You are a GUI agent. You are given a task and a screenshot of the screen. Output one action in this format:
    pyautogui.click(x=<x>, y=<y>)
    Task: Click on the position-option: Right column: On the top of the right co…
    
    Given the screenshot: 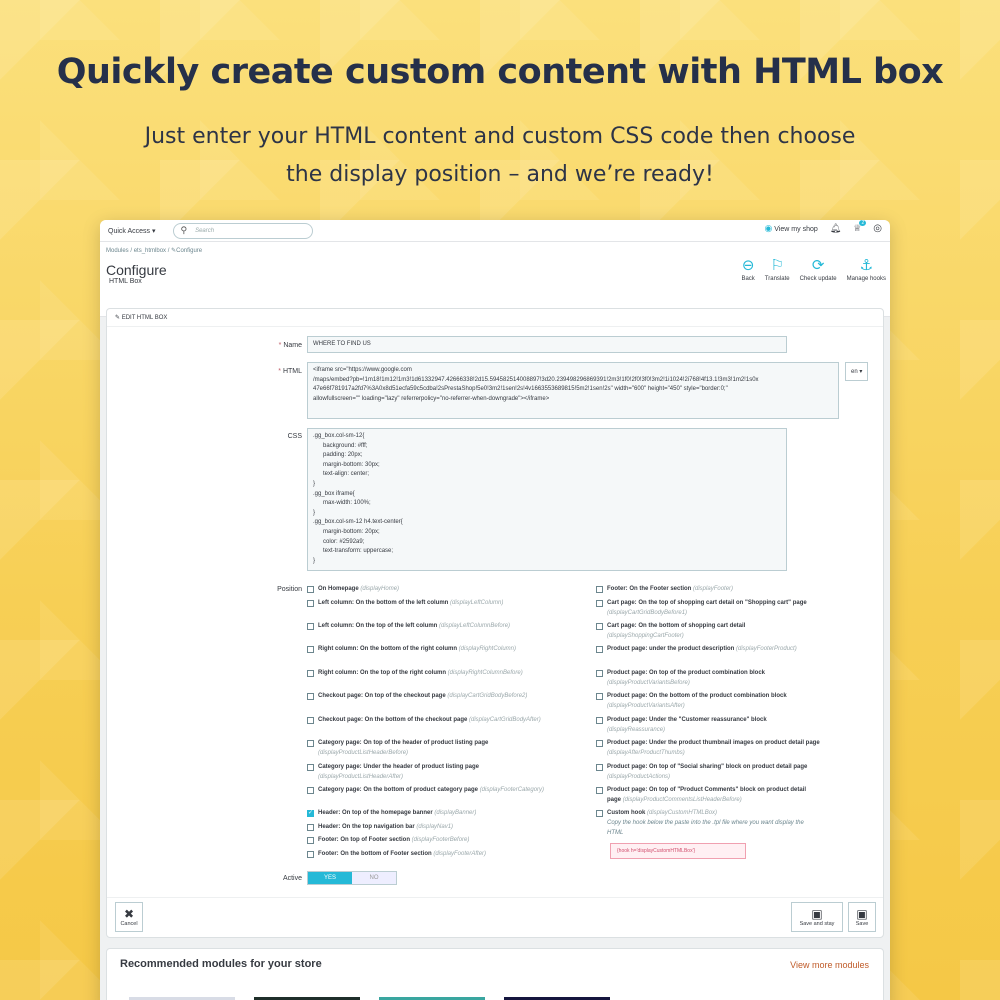 What is the action you would take?
    pyautogui.click(x=427, y=674)
    